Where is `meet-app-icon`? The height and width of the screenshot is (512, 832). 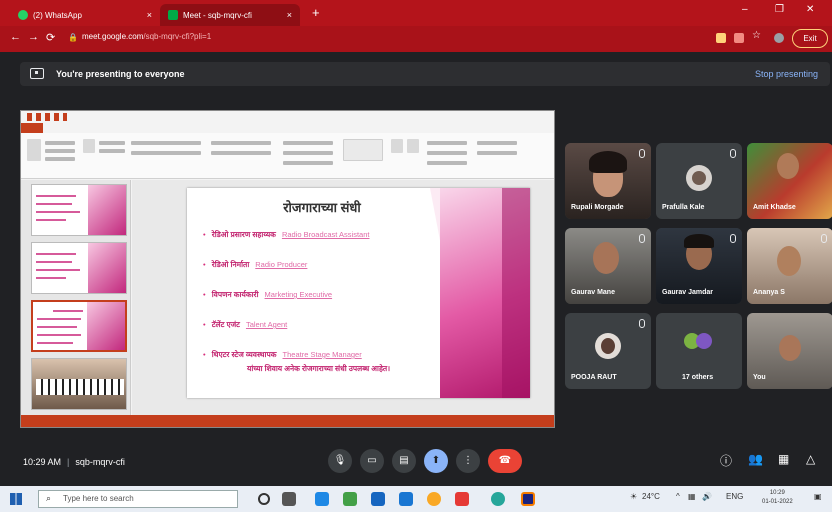
meet-app-icon is located at coordinates (498, 499).